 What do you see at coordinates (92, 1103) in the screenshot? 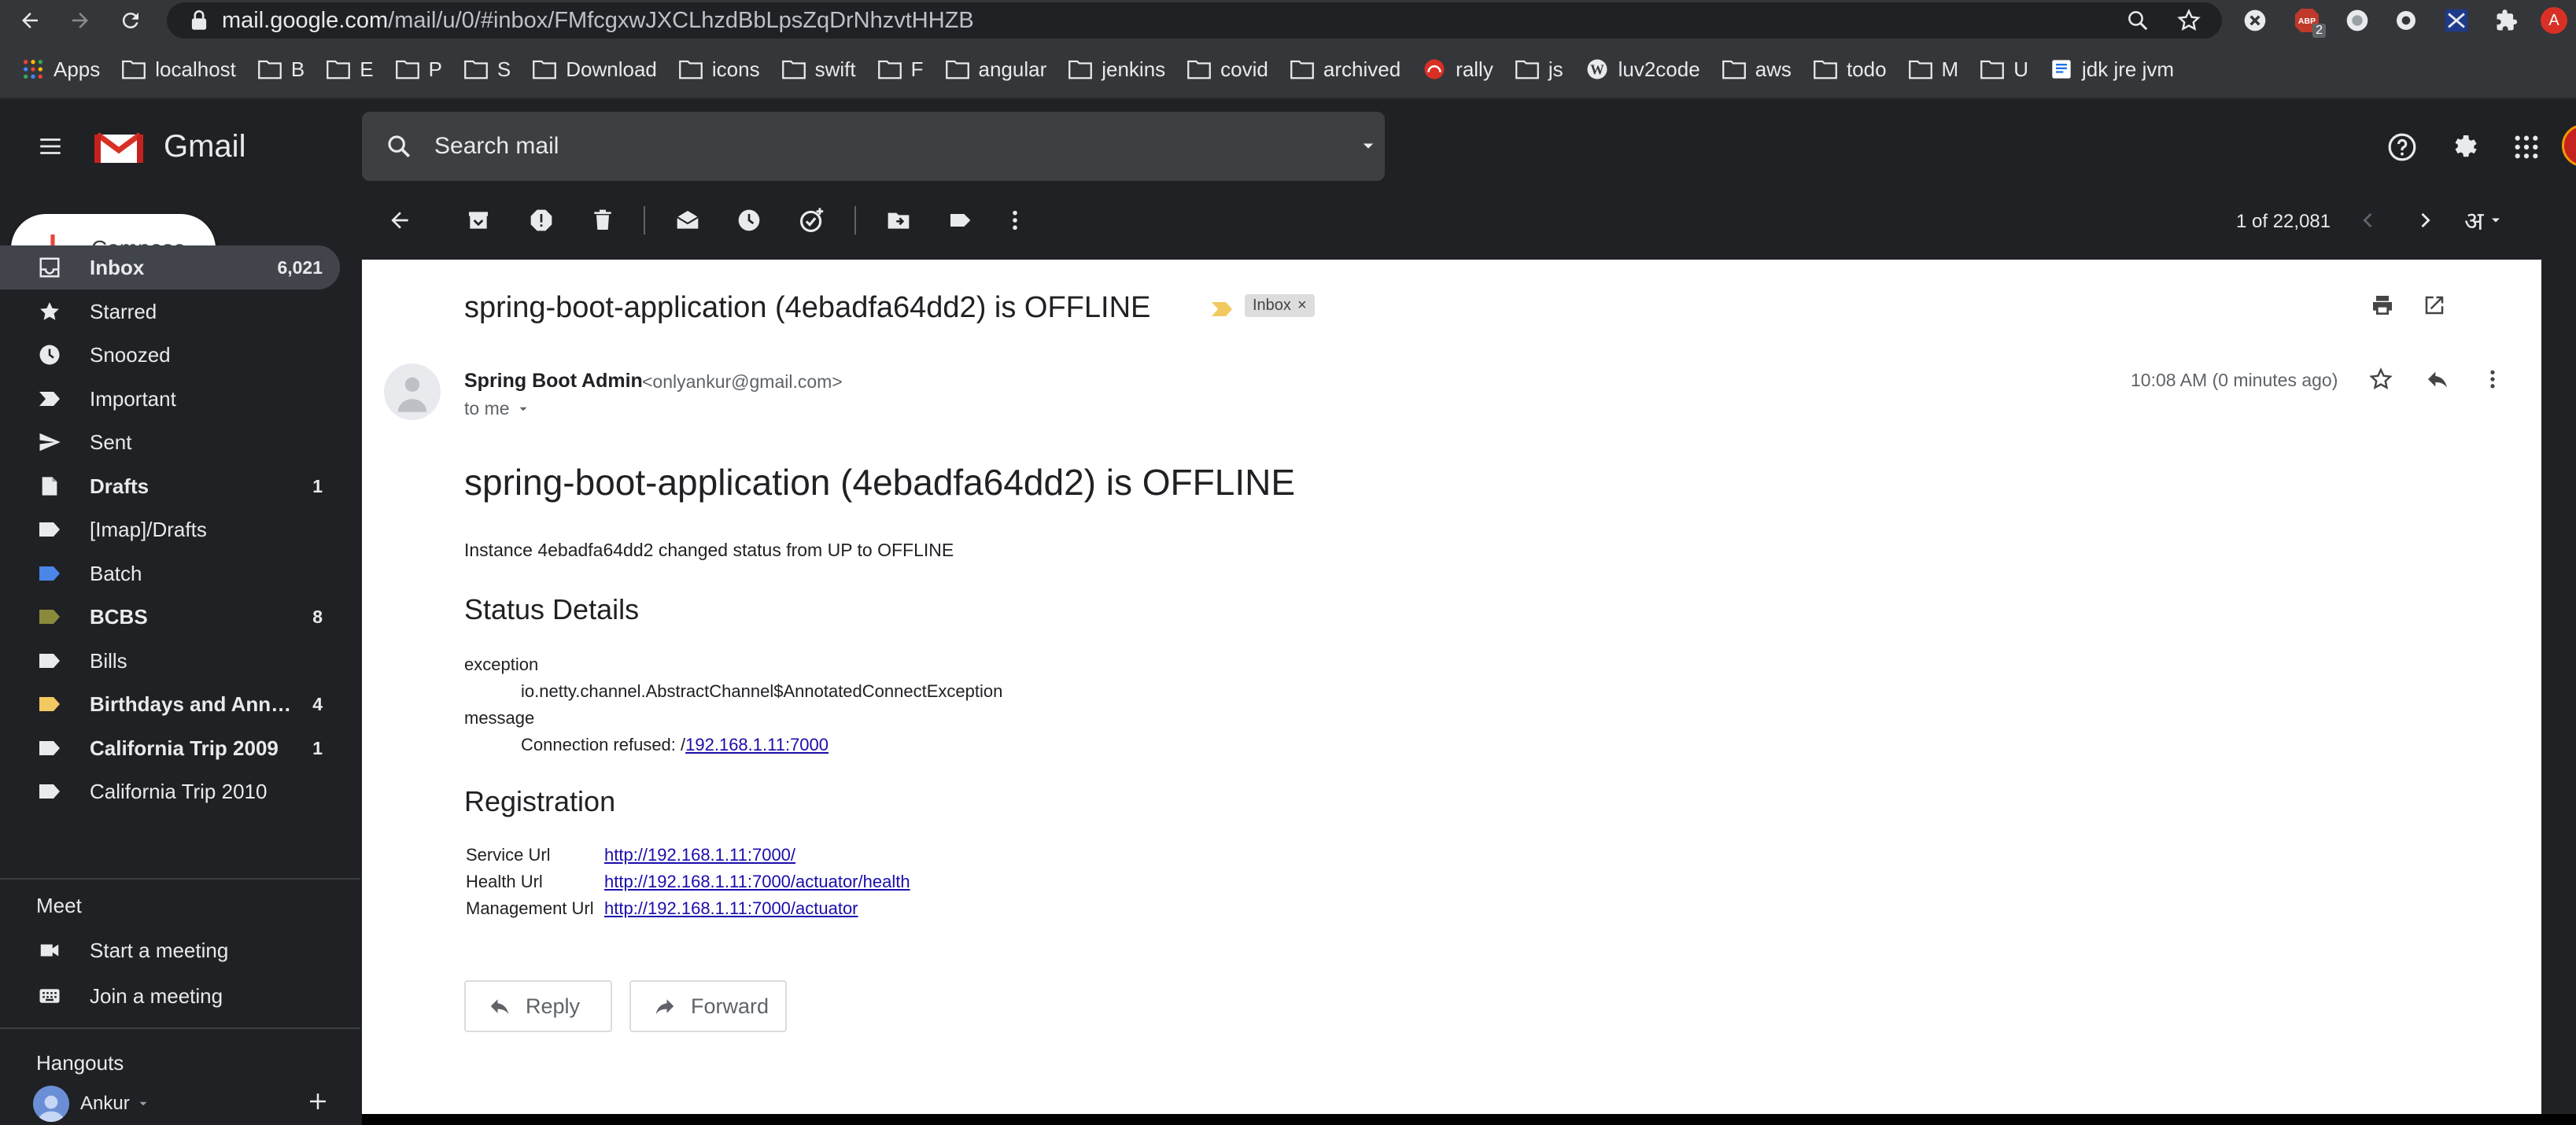
I see `hangouts-user: Ankur` at bounding box center [92, 1103].